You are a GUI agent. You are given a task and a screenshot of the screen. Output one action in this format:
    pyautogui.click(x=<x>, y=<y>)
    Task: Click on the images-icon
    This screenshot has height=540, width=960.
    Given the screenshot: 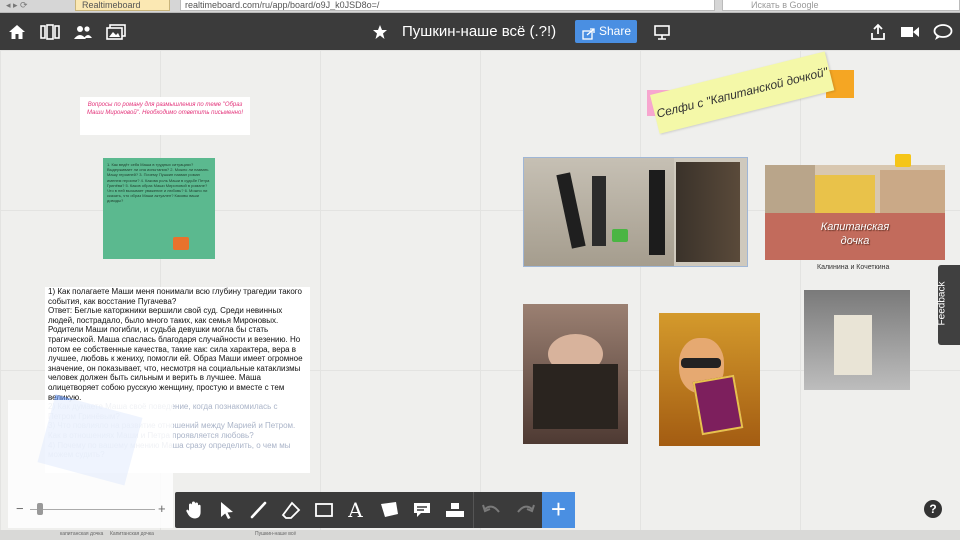 What is the action you would take?
    pyautogui.click(x=116, y=31)
    